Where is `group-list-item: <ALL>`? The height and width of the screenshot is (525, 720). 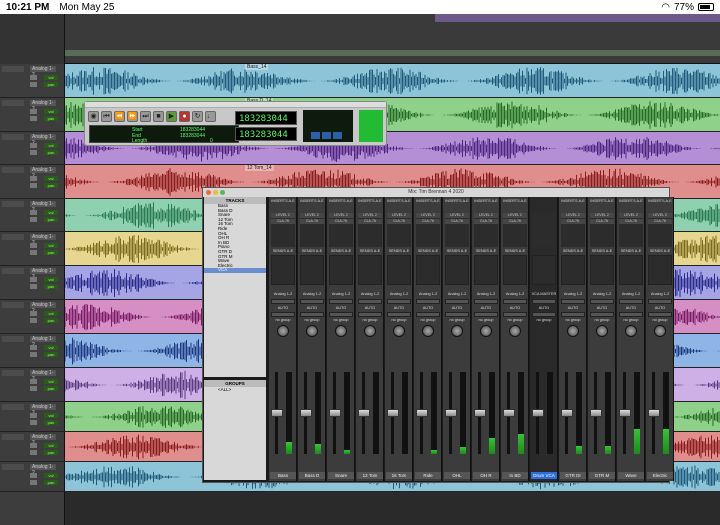 group-list-item: <ALL> is located at coordinates (235, 389).